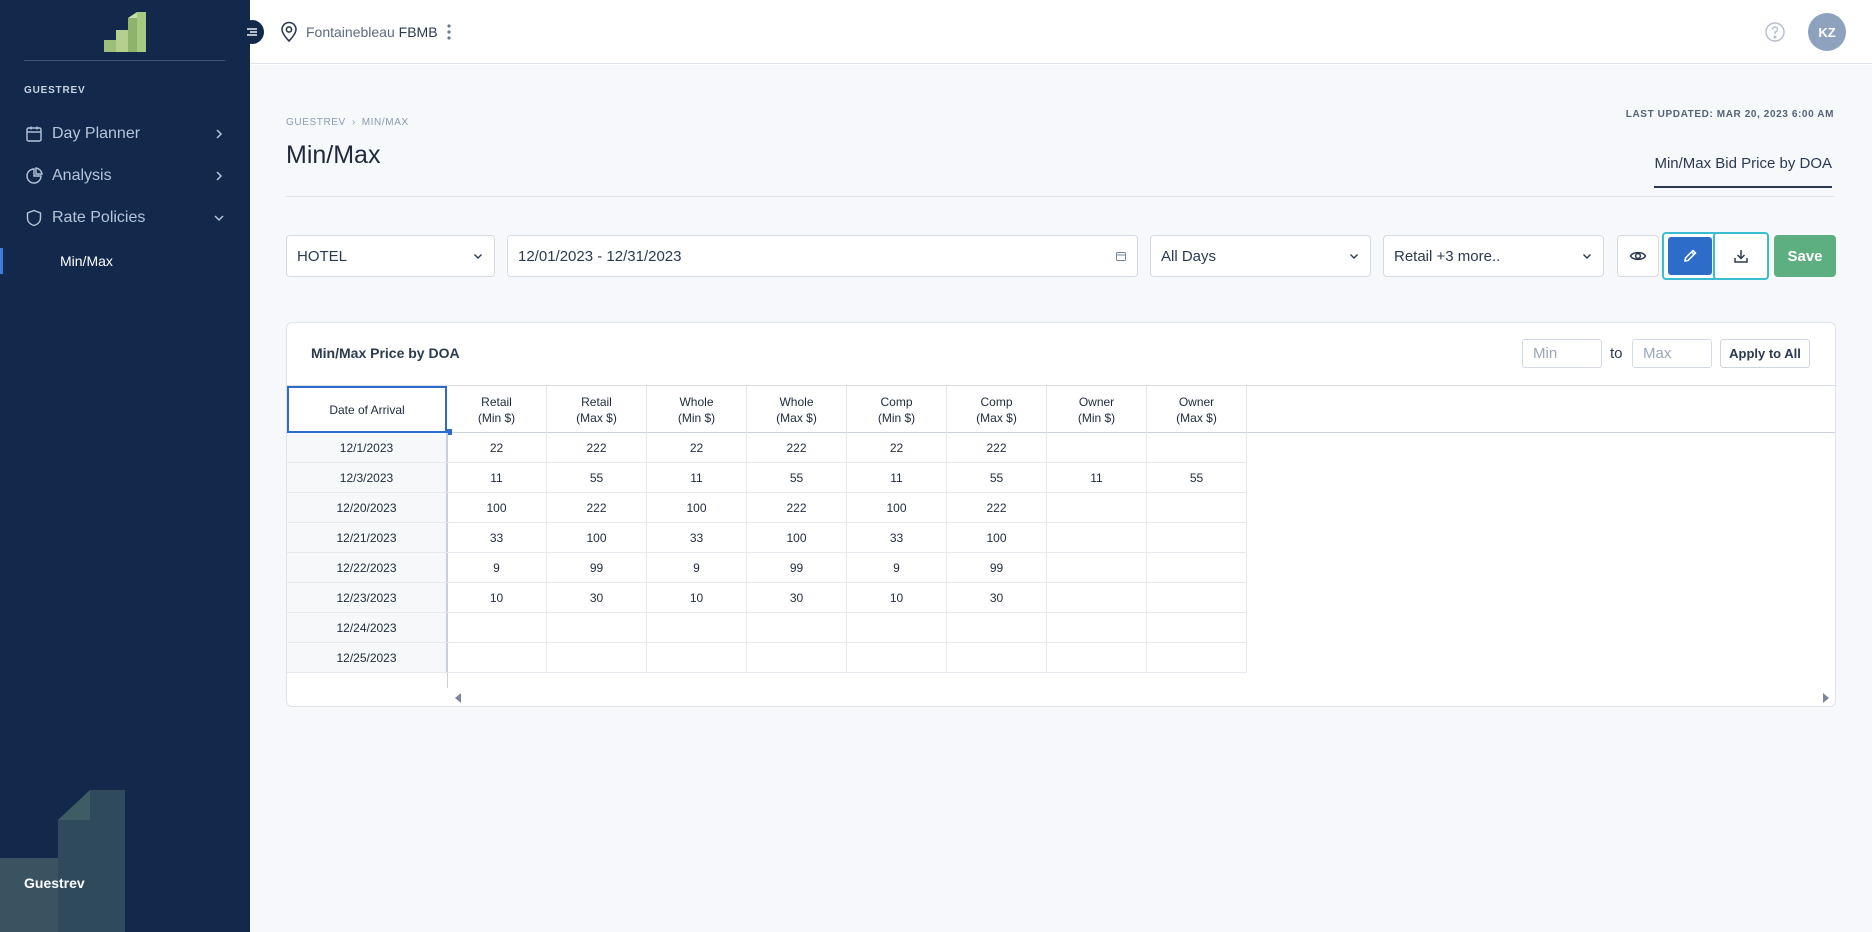  What do you see at coordinates (367, 538) in the screenshot?
I see `date-cell: 12/21/2023` at bounding box center [367, 538].